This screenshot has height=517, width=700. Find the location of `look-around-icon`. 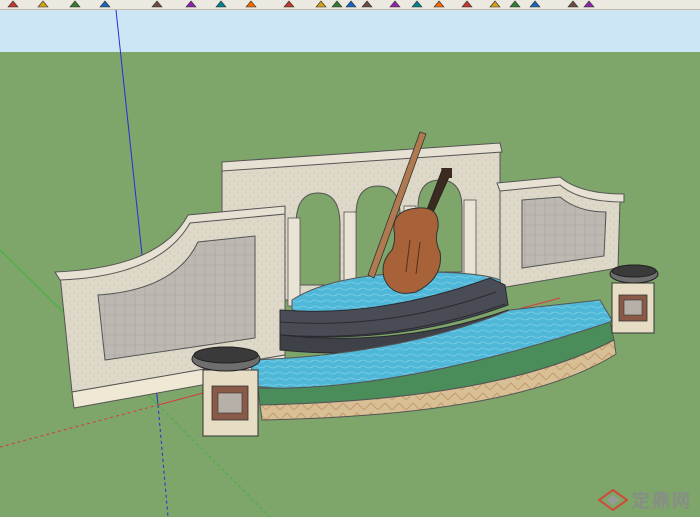

look-around-icon is located at coordinates (495, 4).